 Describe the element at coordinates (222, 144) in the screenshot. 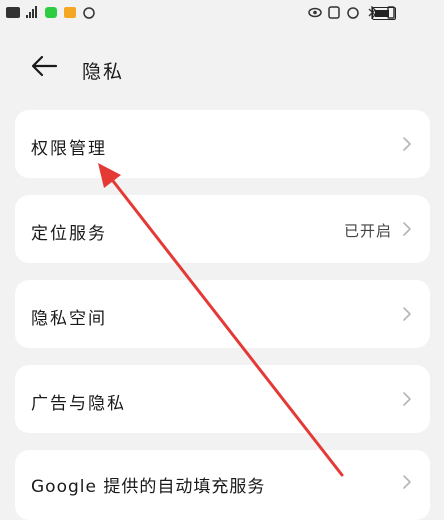

I see `list-item-permission-management: 权限管理` at that location.